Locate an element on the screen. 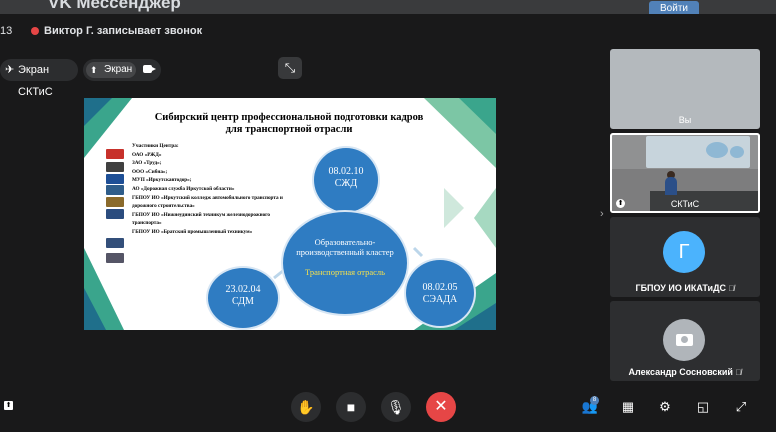 The width and height of the screenshot is (776, 432). pin-icon: ✈ is located at coordinates (10, 70).